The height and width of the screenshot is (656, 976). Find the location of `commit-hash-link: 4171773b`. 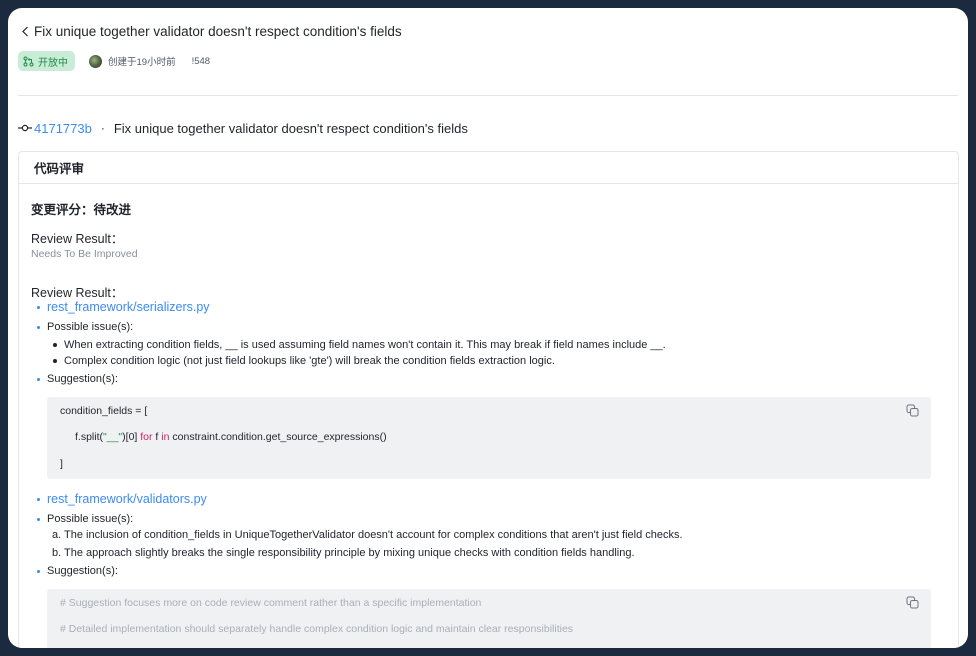

commit-hash-link: 4171773b is located at coordinates (63, 128).